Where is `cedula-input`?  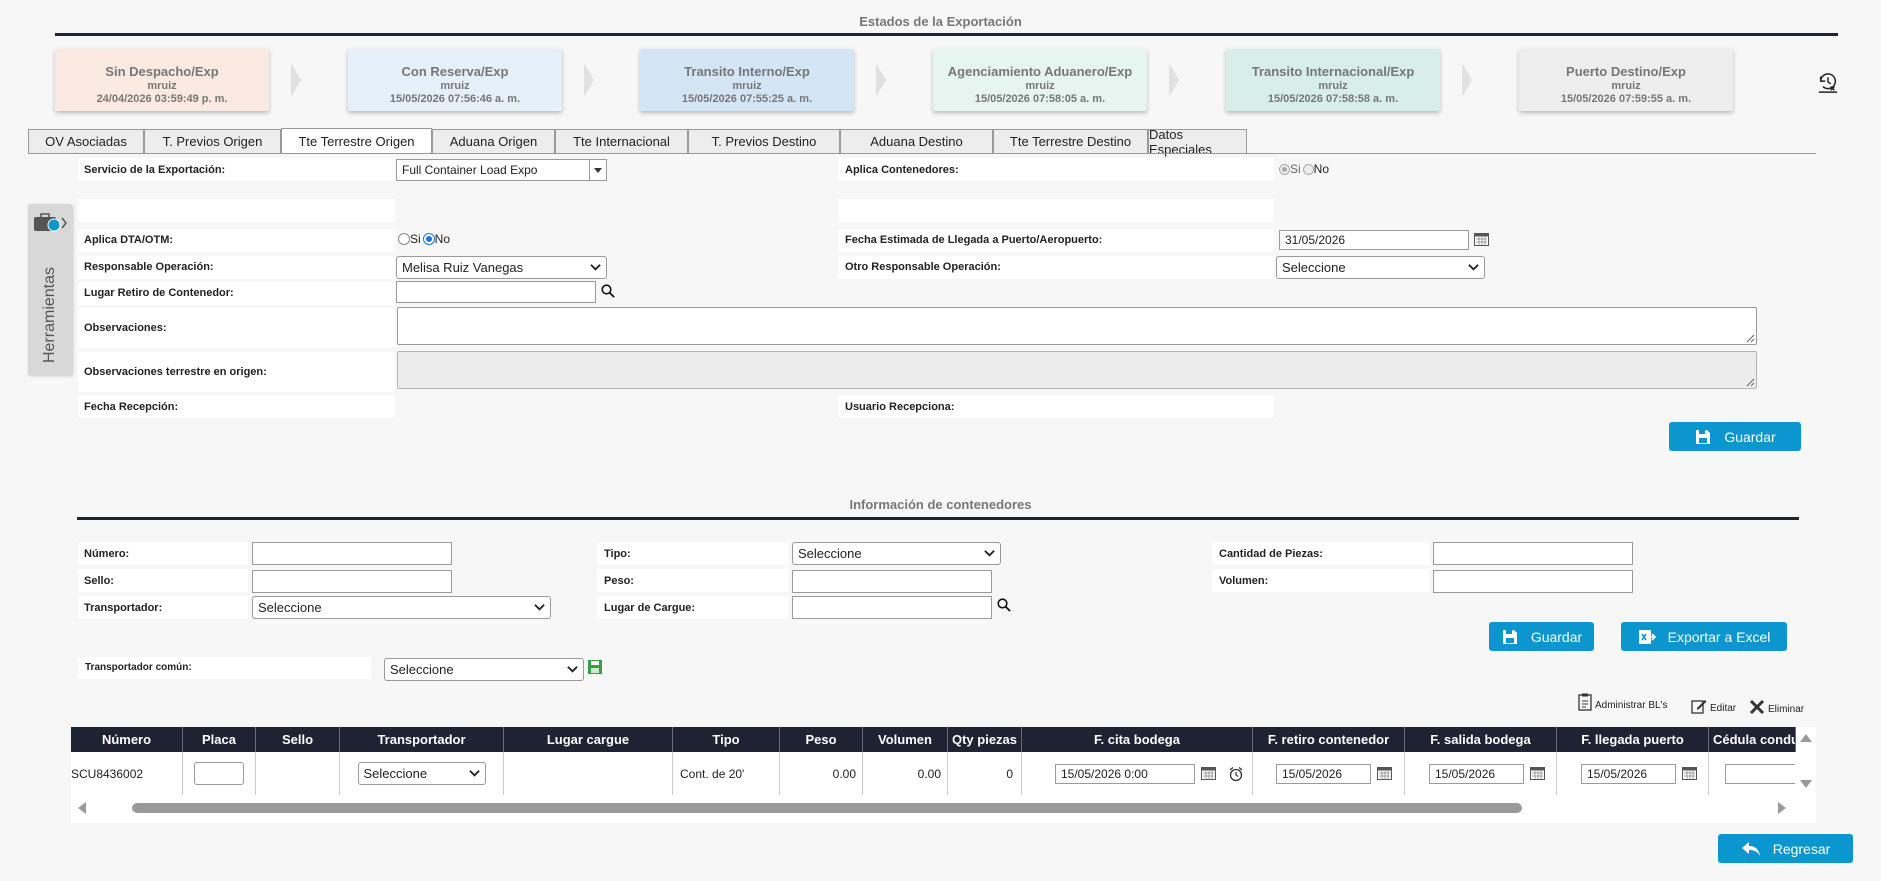 cedula-input is located at coordinates (1760, 773).